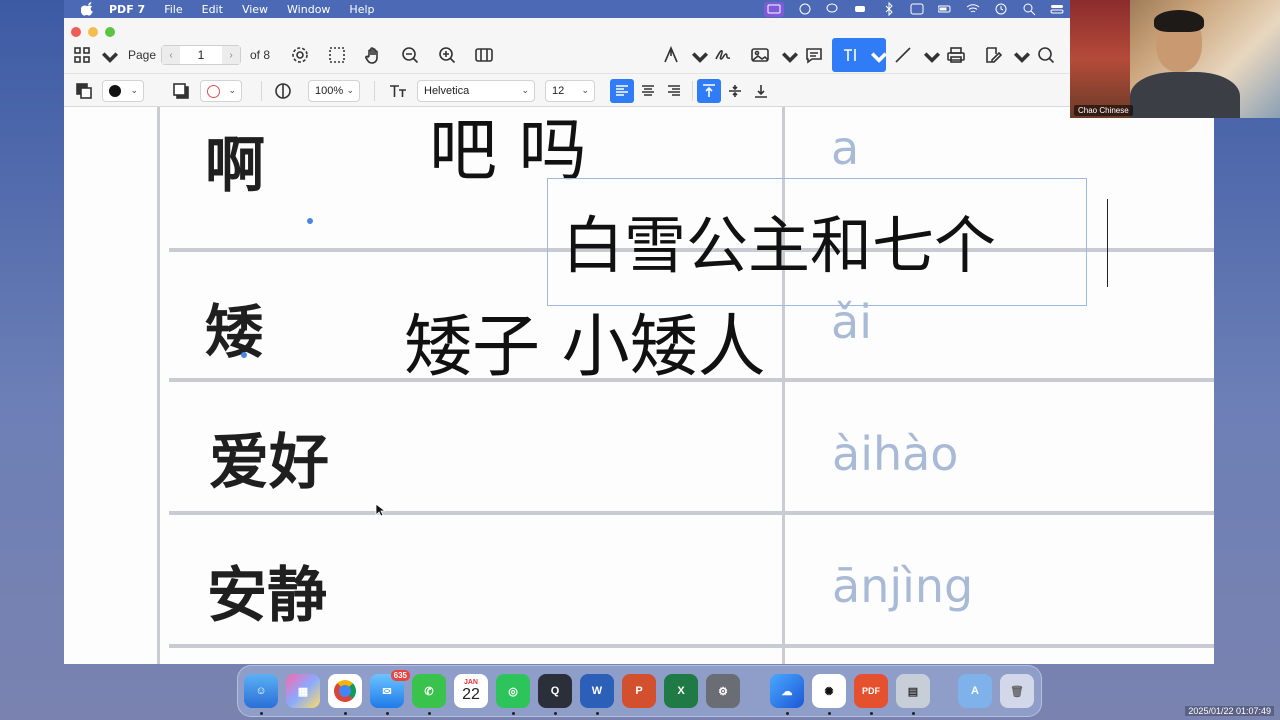 The width and height of the screenshot is (1280, 720). What do you see at coordinates (975, 691) in the screenshot?
I see `applications-folder-icon: A` at bounding box center [975, 691].